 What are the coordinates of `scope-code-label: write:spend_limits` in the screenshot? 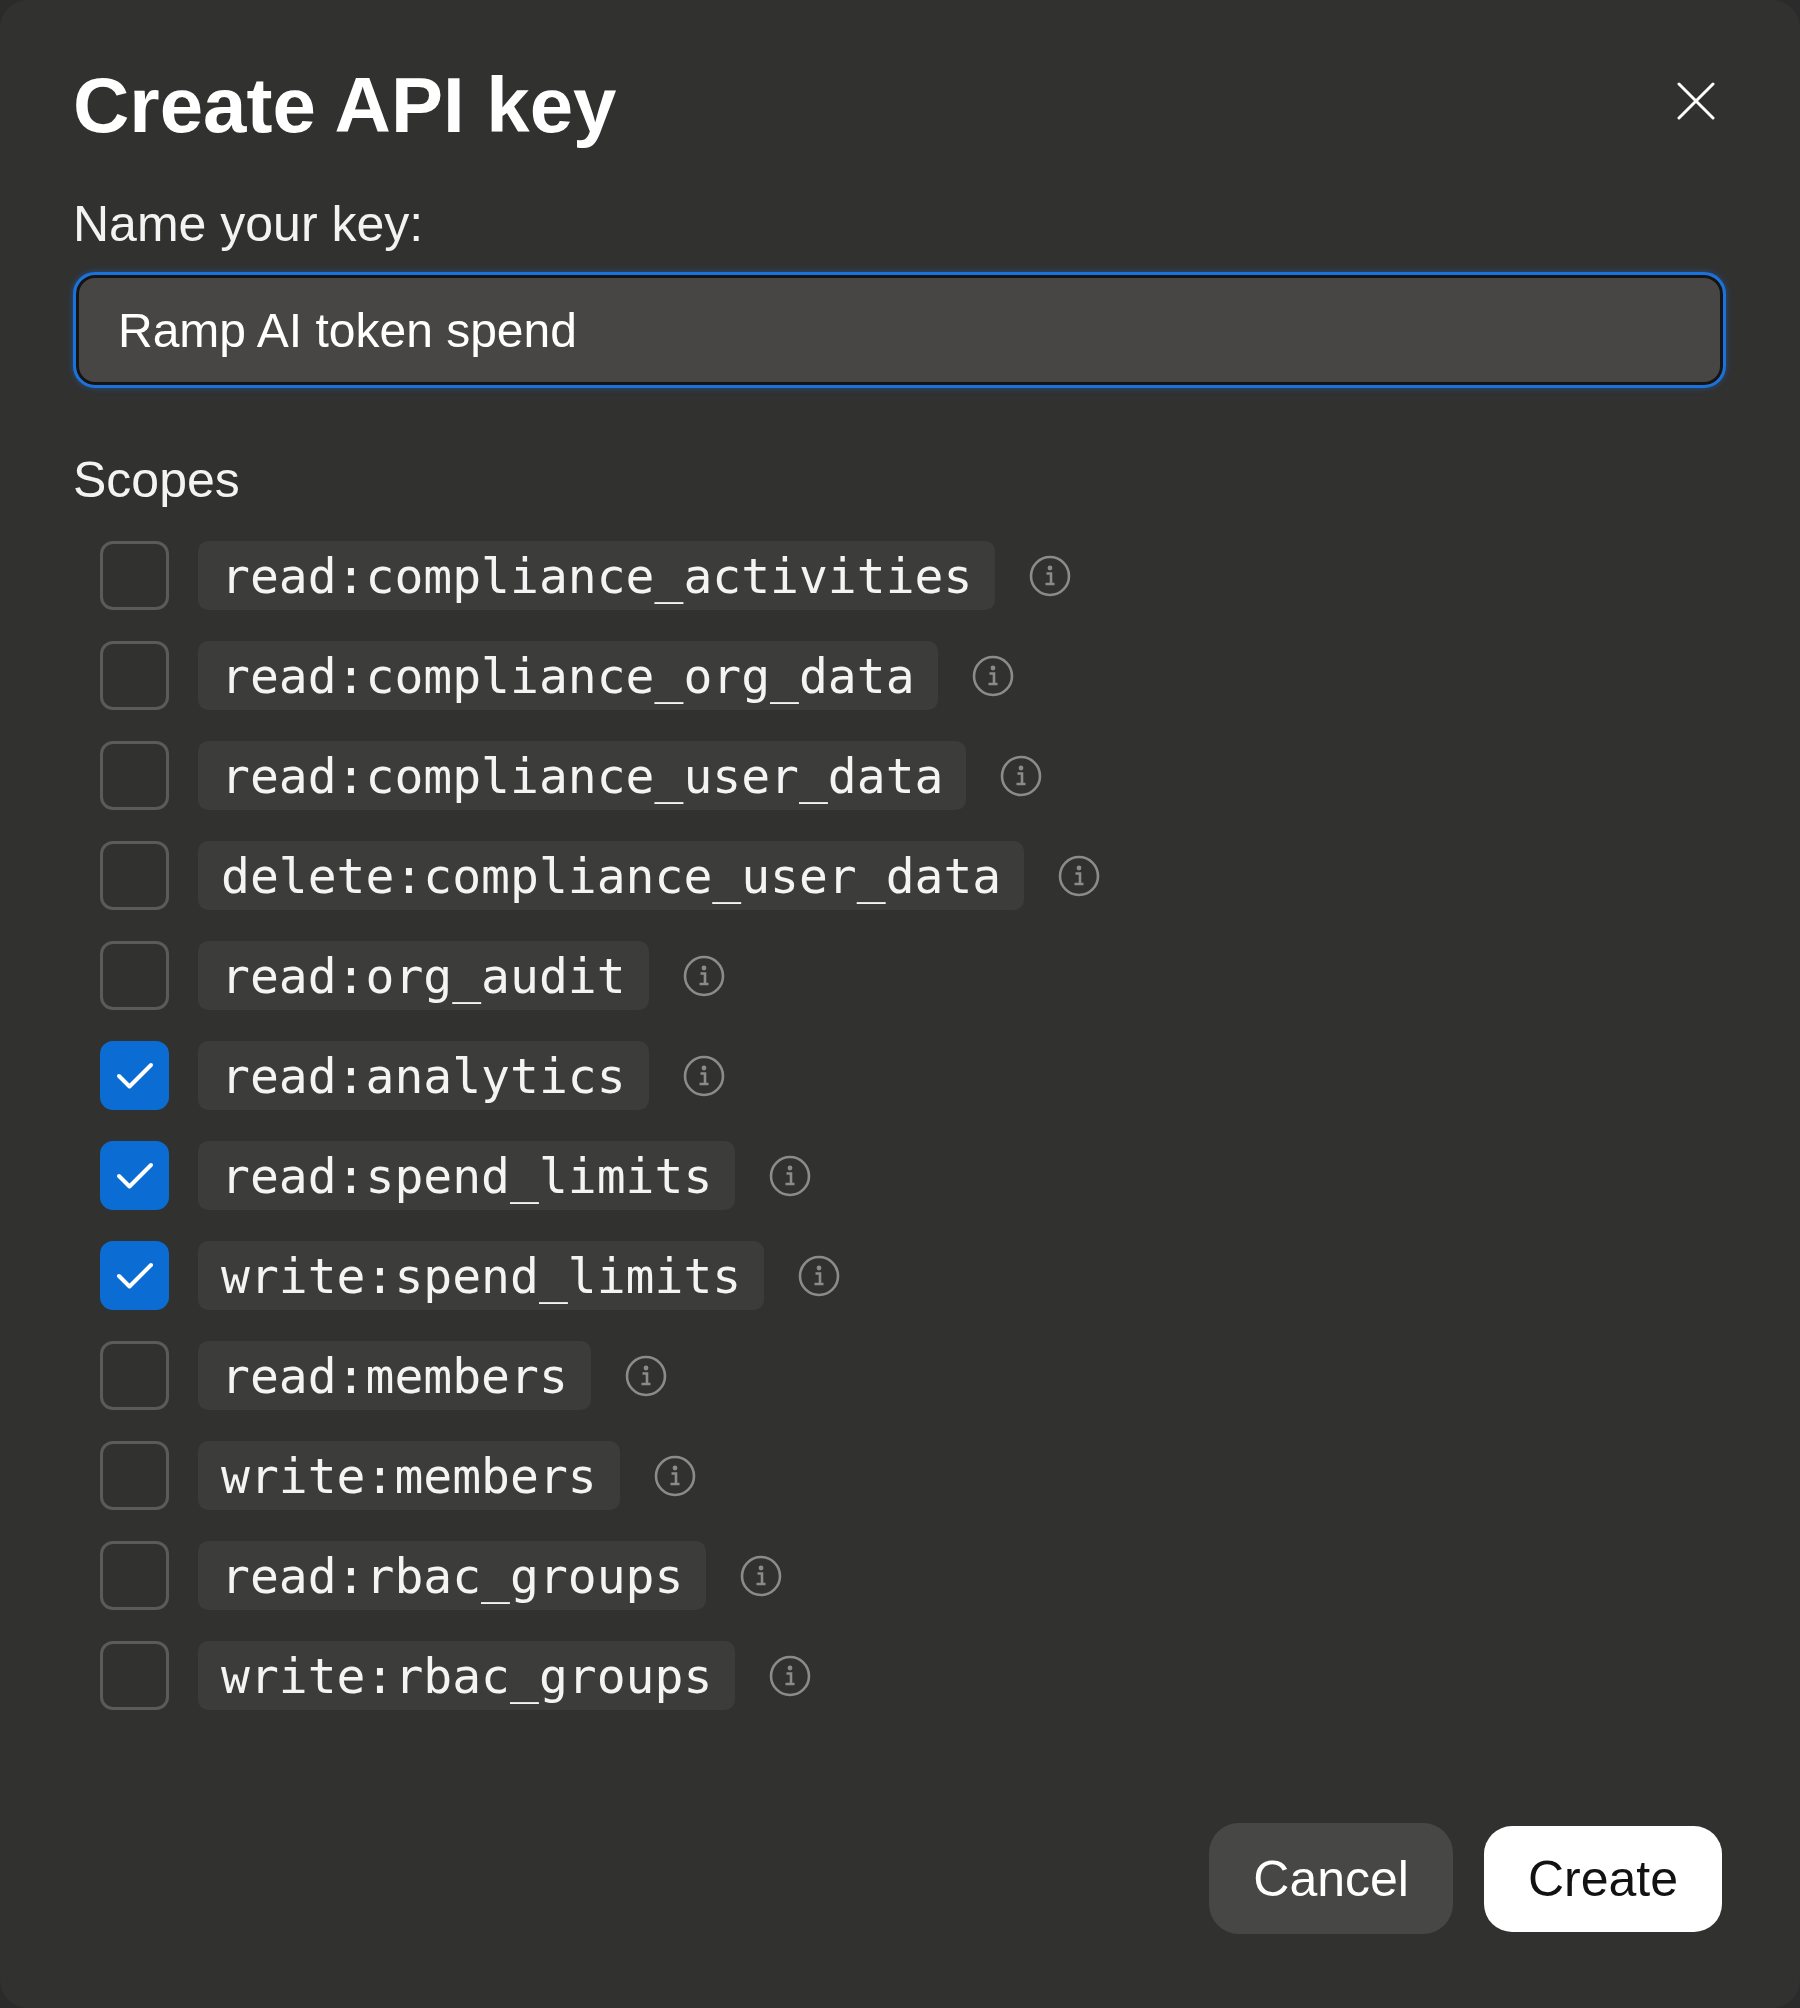 It's located at (481, 1275).